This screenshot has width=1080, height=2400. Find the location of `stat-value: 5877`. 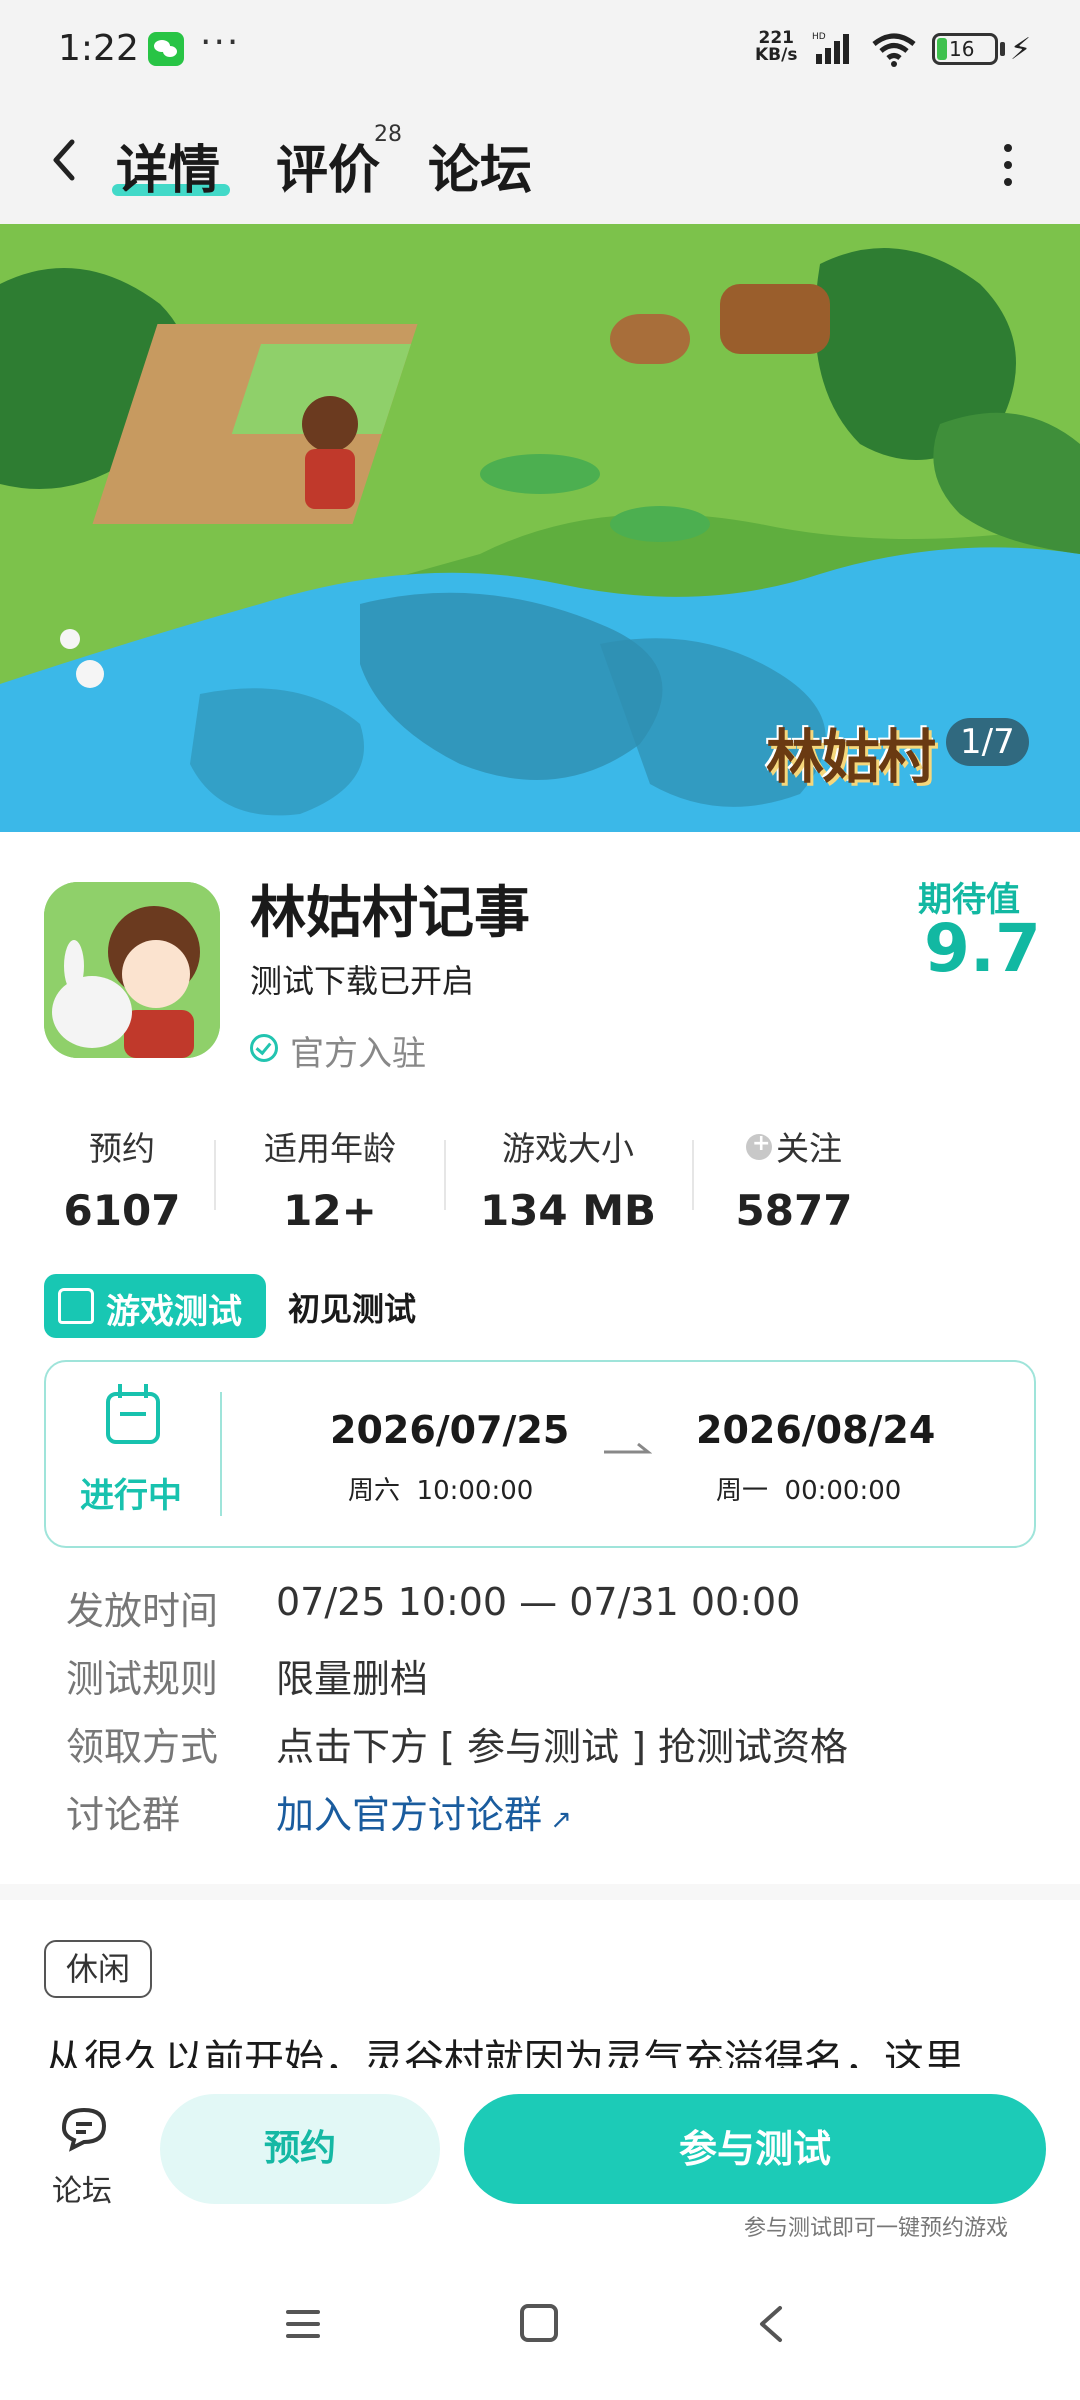

stat-value: 5877 is located at coordinates (794, 1206).